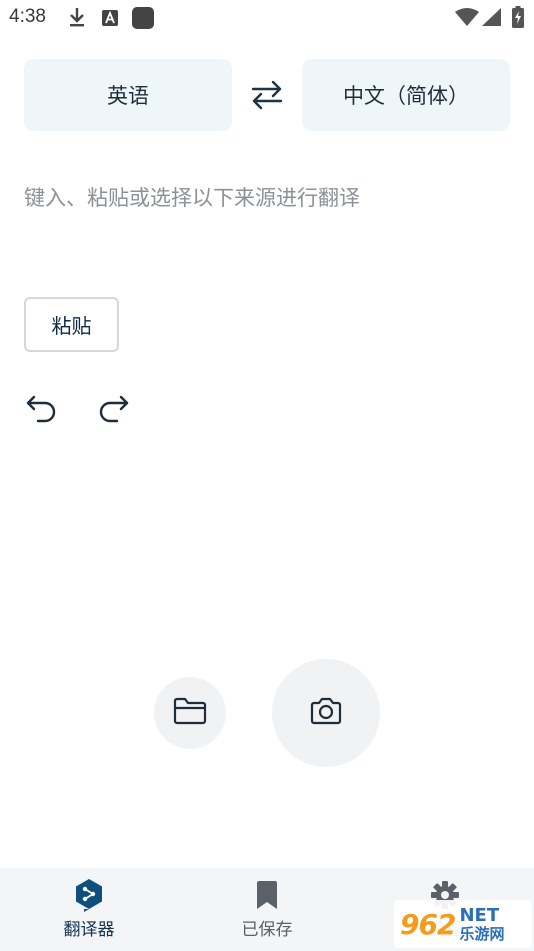  I want to click on target-language-button: 中文（简体）, so click(406, 95).